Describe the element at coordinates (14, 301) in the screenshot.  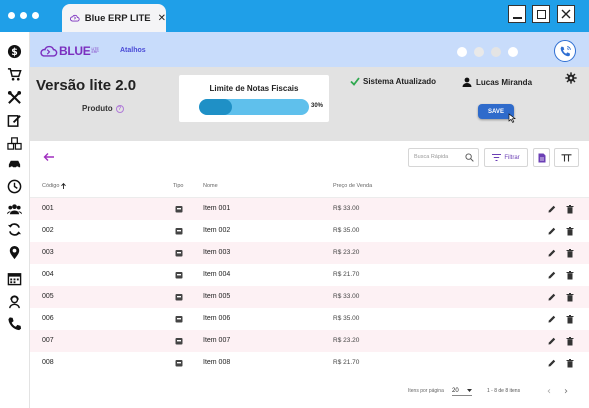
I see `support-agent-icon` at that location.